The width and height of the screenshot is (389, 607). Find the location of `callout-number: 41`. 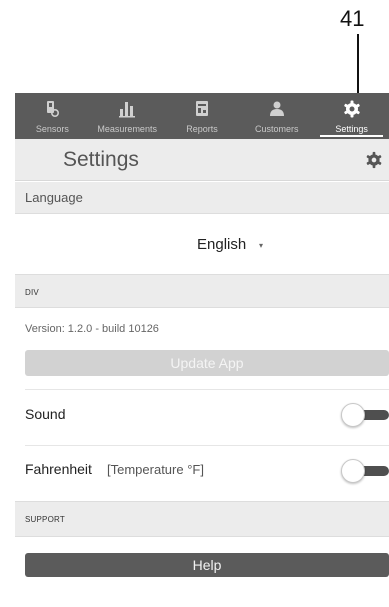

callout-number: 41 is located at coordinates (352, 18).